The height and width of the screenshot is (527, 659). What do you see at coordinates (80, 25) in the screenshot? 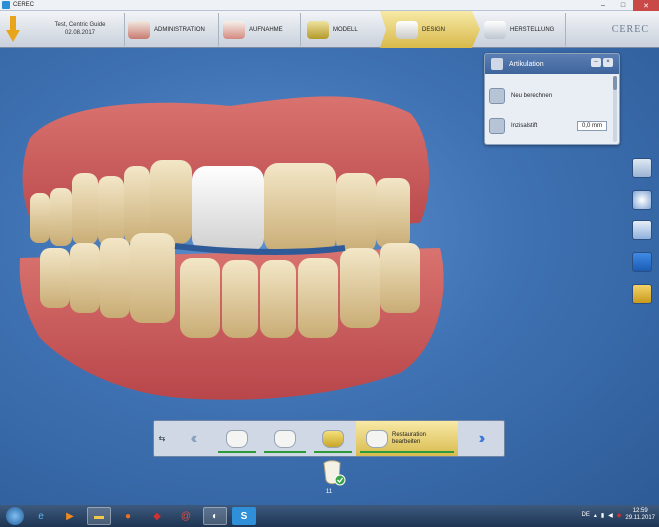
I see `patient-name: Test, Centric Guide` at bounding box center [80, 25].